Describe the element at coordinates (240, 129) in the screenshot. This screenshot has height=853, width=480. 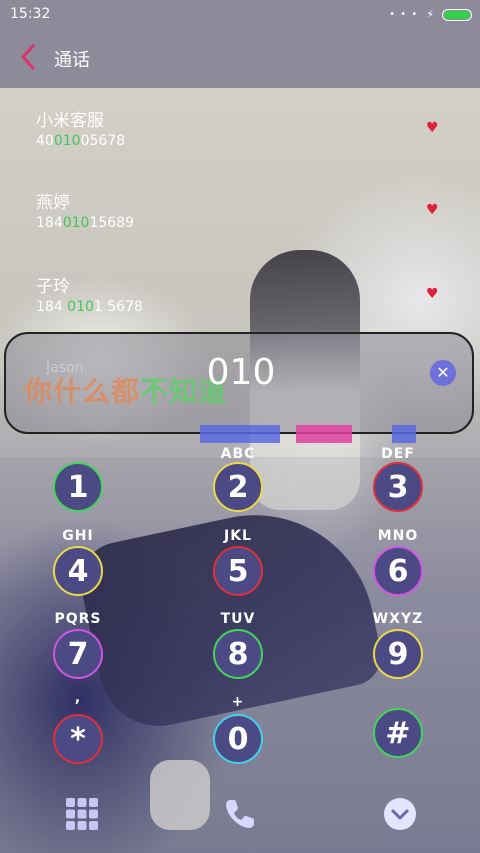
I see `contact-item: 小米客服 4001005678 ♥` at that location.